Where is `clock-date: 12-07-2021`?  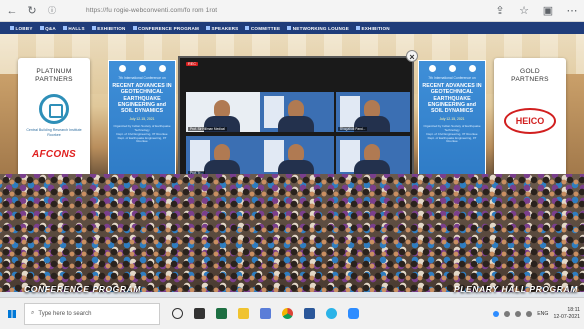 clock-date: 12-07-2021 is located at coordinates (566, 316).